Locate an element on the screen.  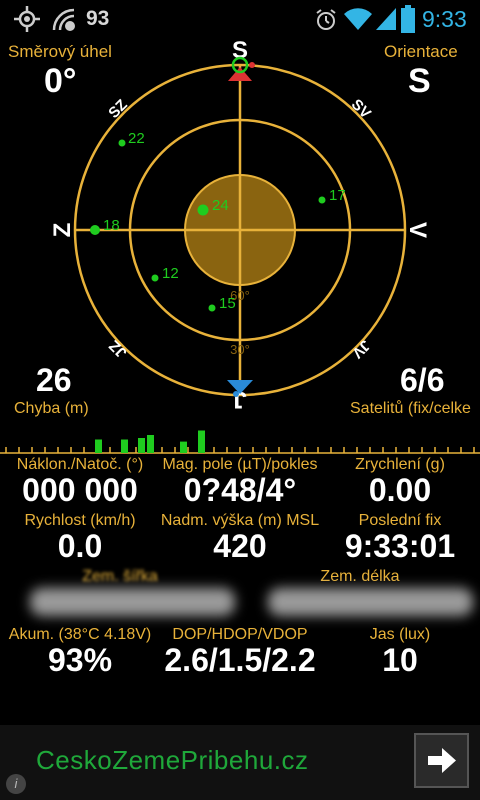
gps-icon is located at coordinates (27, 19).